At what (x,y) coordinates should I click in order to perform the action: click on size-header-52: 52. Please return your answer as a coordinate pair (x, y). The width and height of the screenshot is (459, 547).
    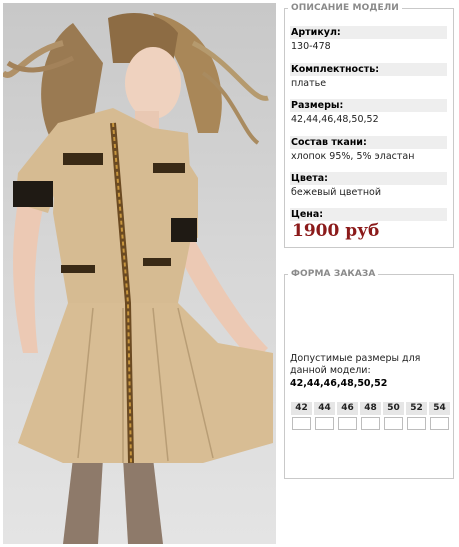
    Looking at the image, I should click on (416, 408).